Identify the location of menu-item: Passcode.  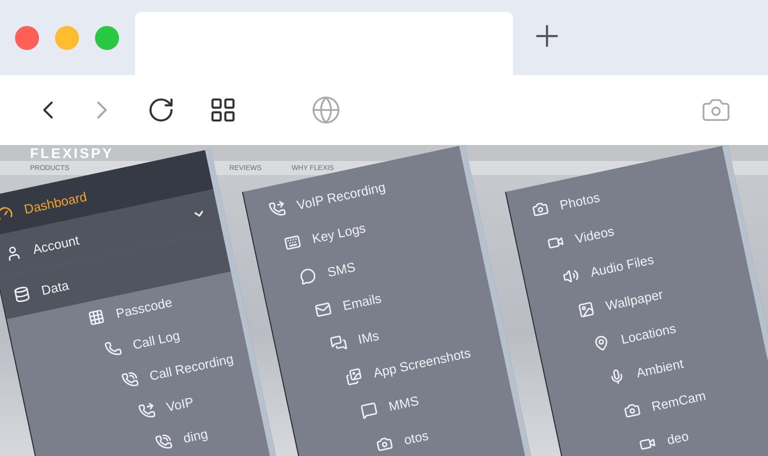
(144, 307).